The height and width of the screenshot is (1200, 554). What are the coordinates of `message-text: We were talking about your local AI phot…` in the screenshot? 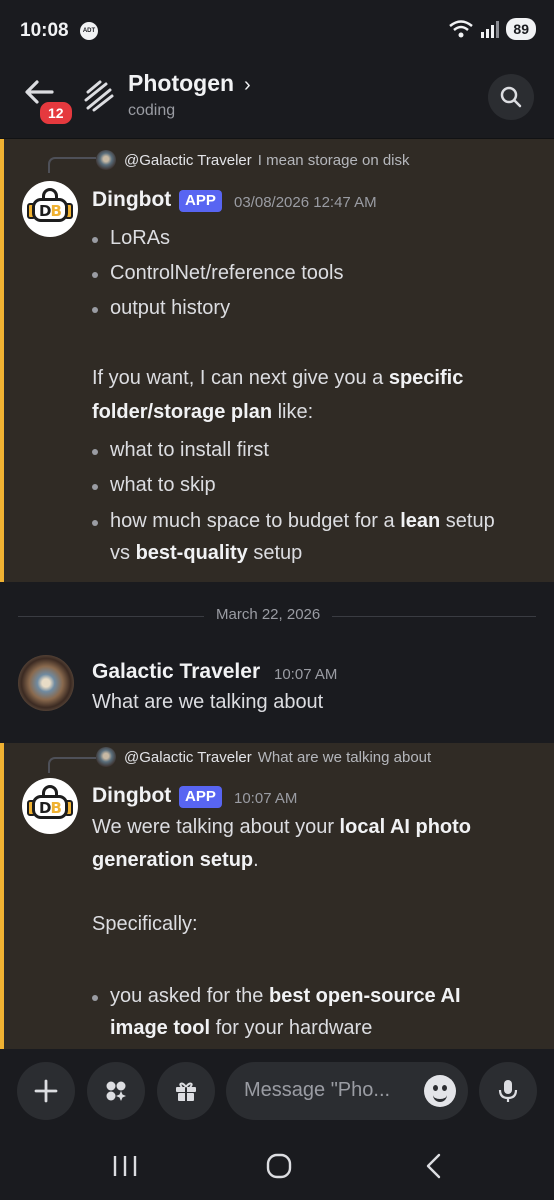 It's located at (282, 827).